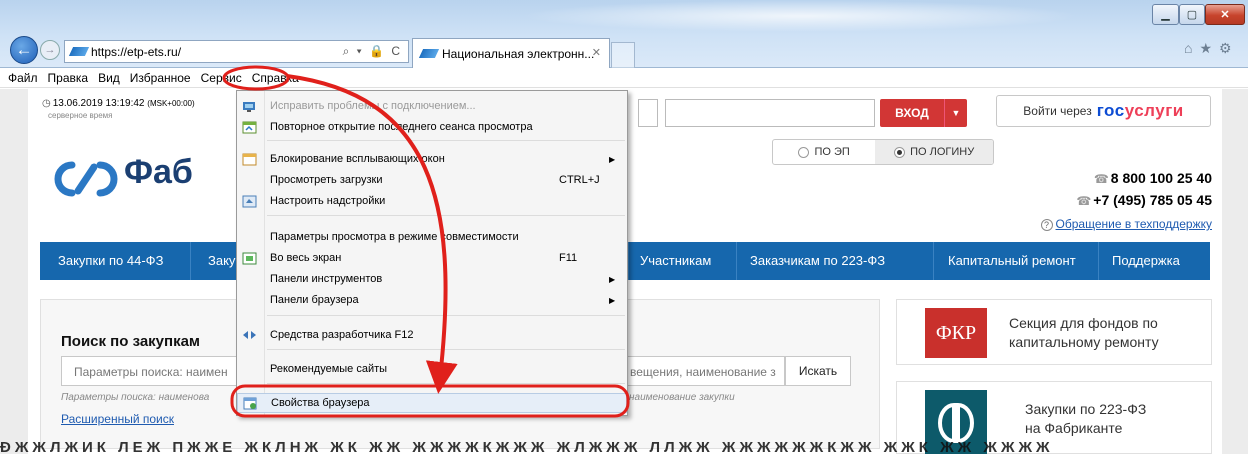 Image resolution: width=1248 pixels, height=454 pixels. What do you see at coordinates (432, 201) in the screenshot?
I see `menu-item-addons: Настроить надстройки` at bounding box center [432, 201].